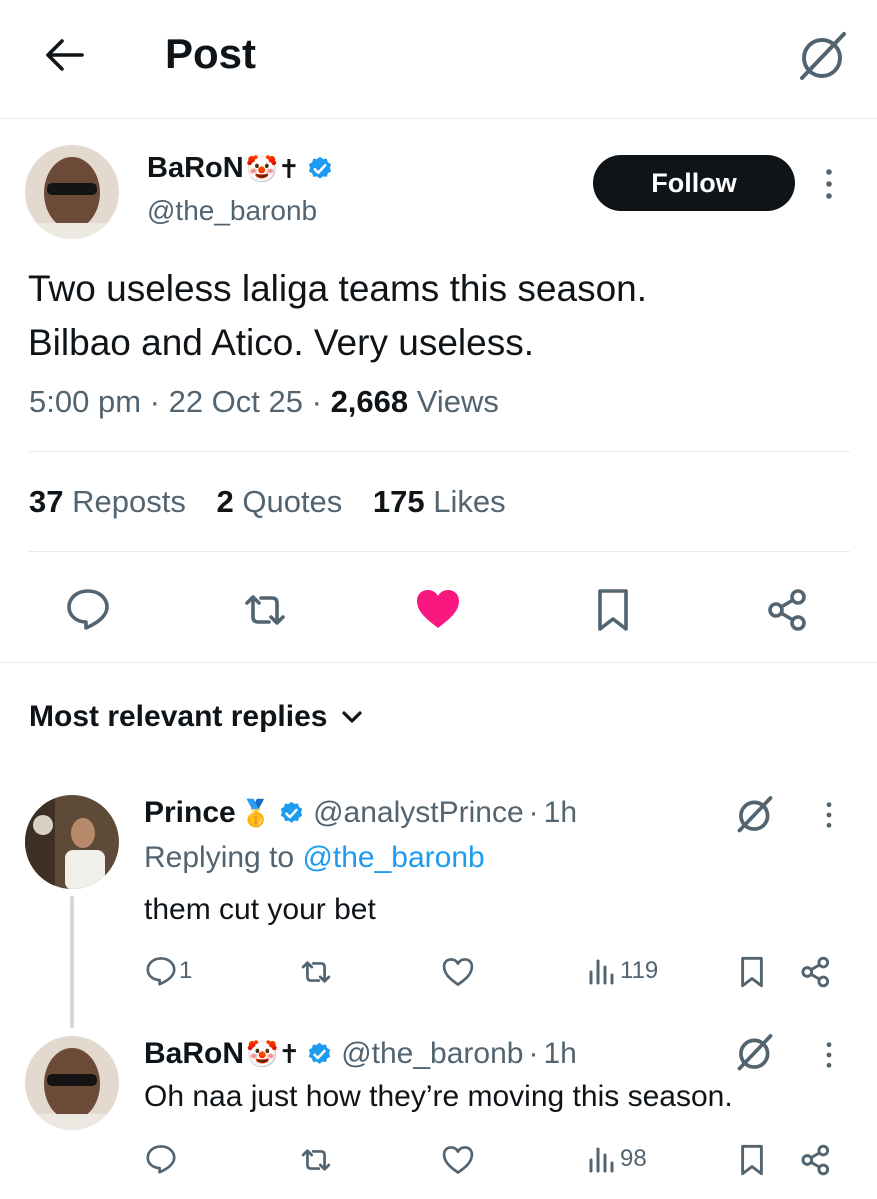 Image resolution: width=877 pixels, height=1199 pixels. What do you see at coordinates (64, 55) in the screenshot?
I see `arrow-left-icon` at bounding box center [64, 55].